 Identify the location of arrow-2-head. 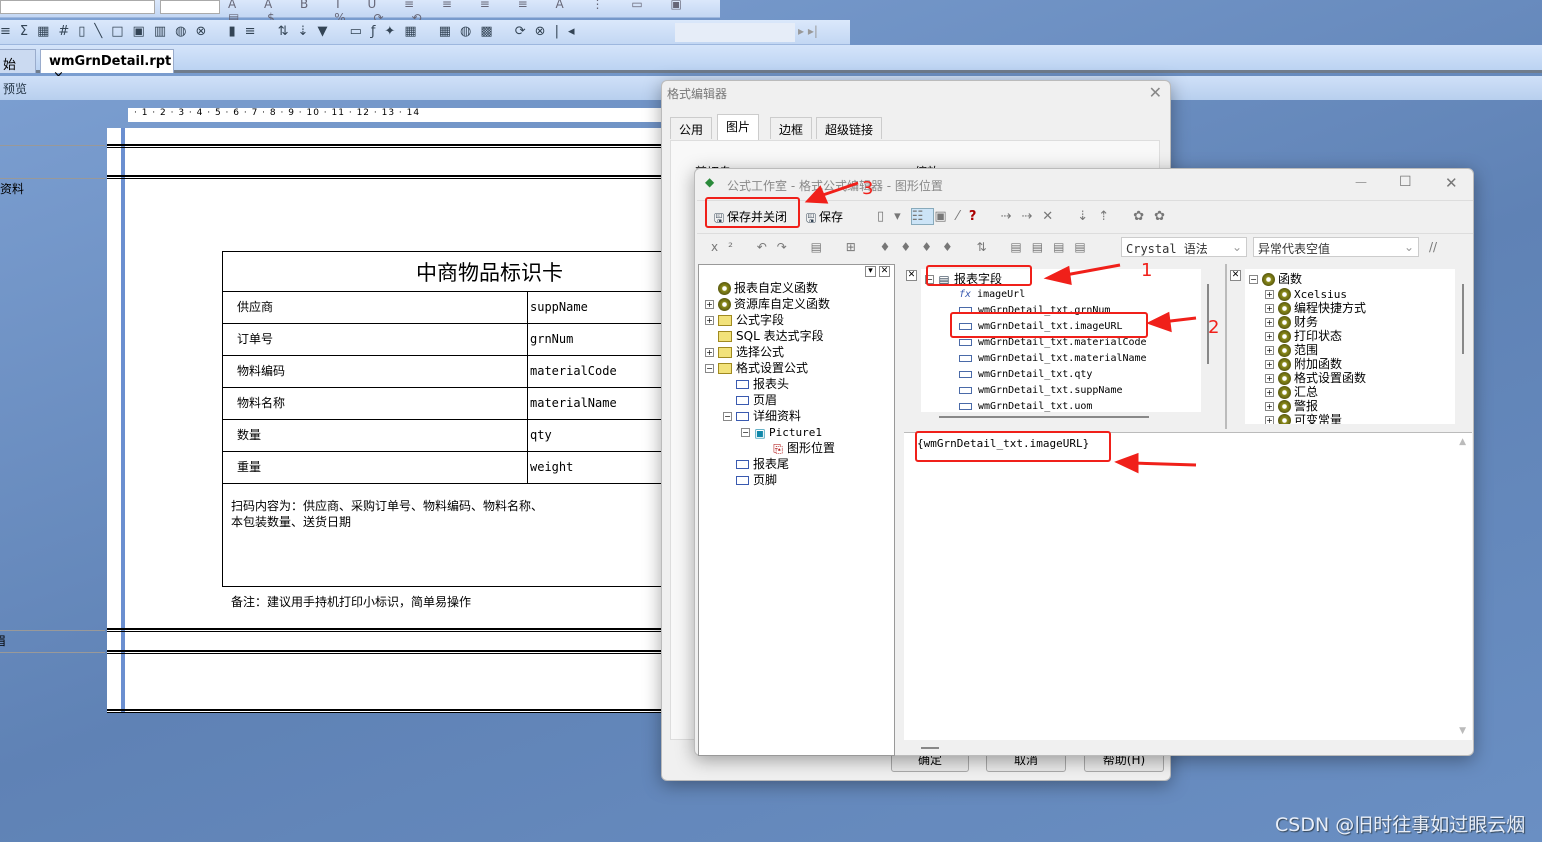
(1159, 322).